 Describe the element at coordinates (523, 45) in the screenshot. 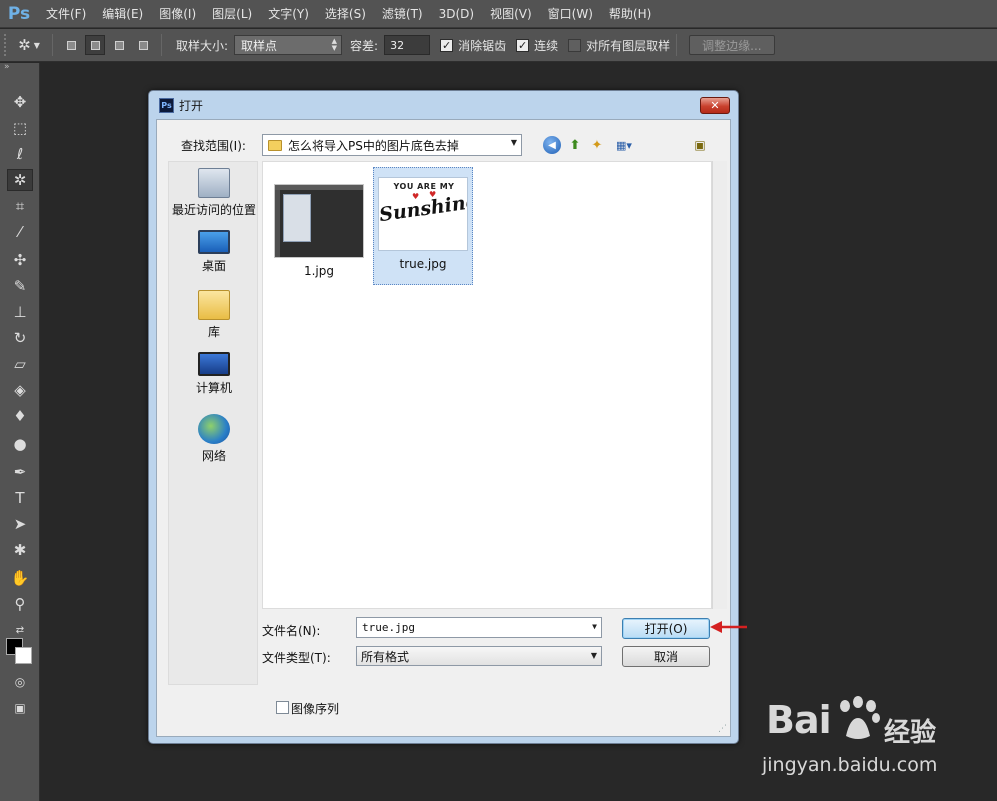

I see `contiguous-checkbox: ✓` at that location.